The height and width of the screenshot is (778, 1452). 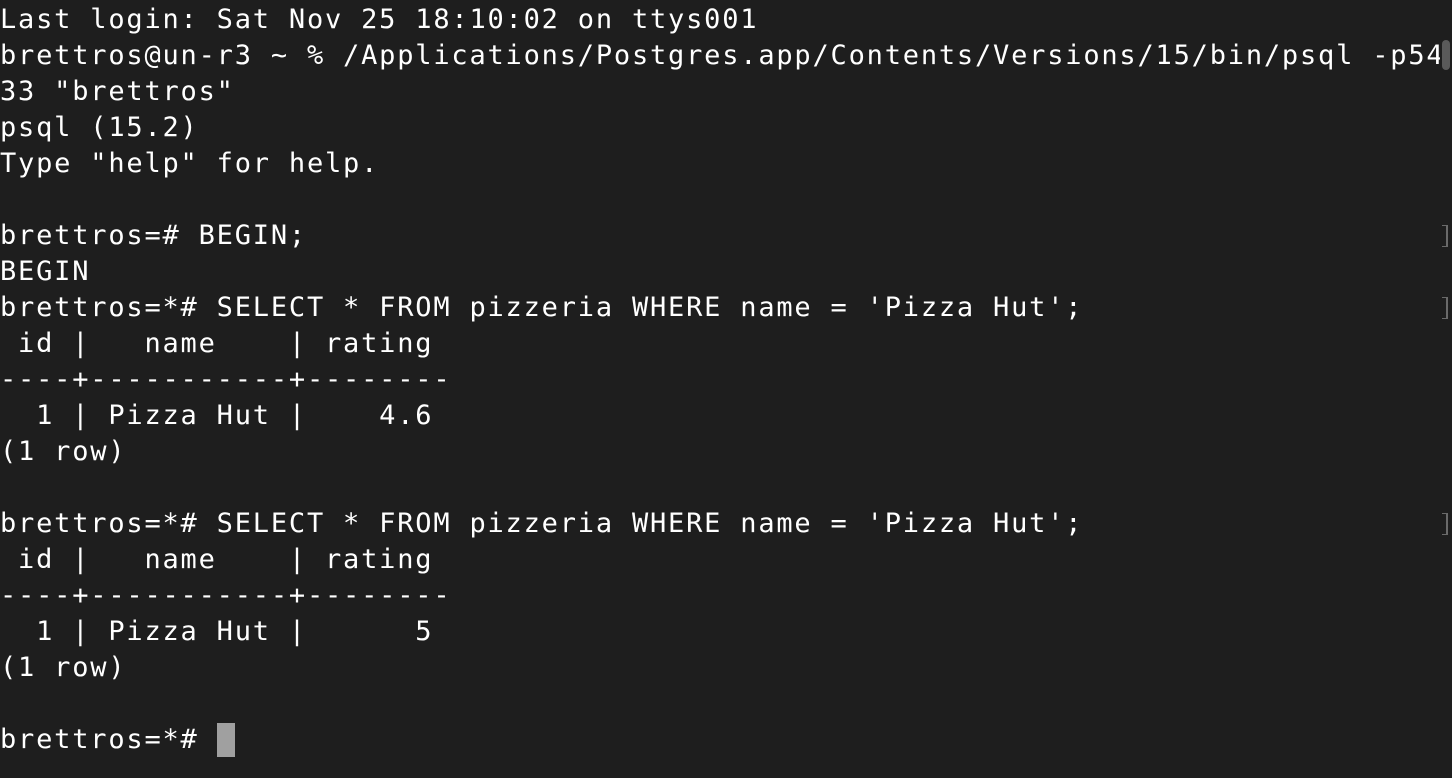 What do you see at coordinates (217, 631) in the screenshot?
I see `result-row-line: 1 | Pizza Hut | 5` at bounding box center [217, 631].